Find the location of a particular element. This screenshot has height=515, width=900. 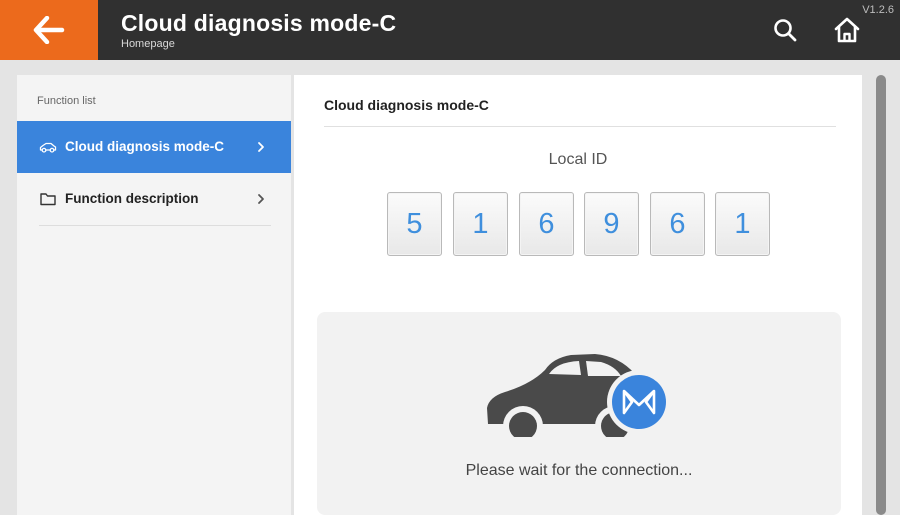

sidebar-item-cloud-diagnosis: Cloud diagnosis mode-C is located at coordinates (154, 147).